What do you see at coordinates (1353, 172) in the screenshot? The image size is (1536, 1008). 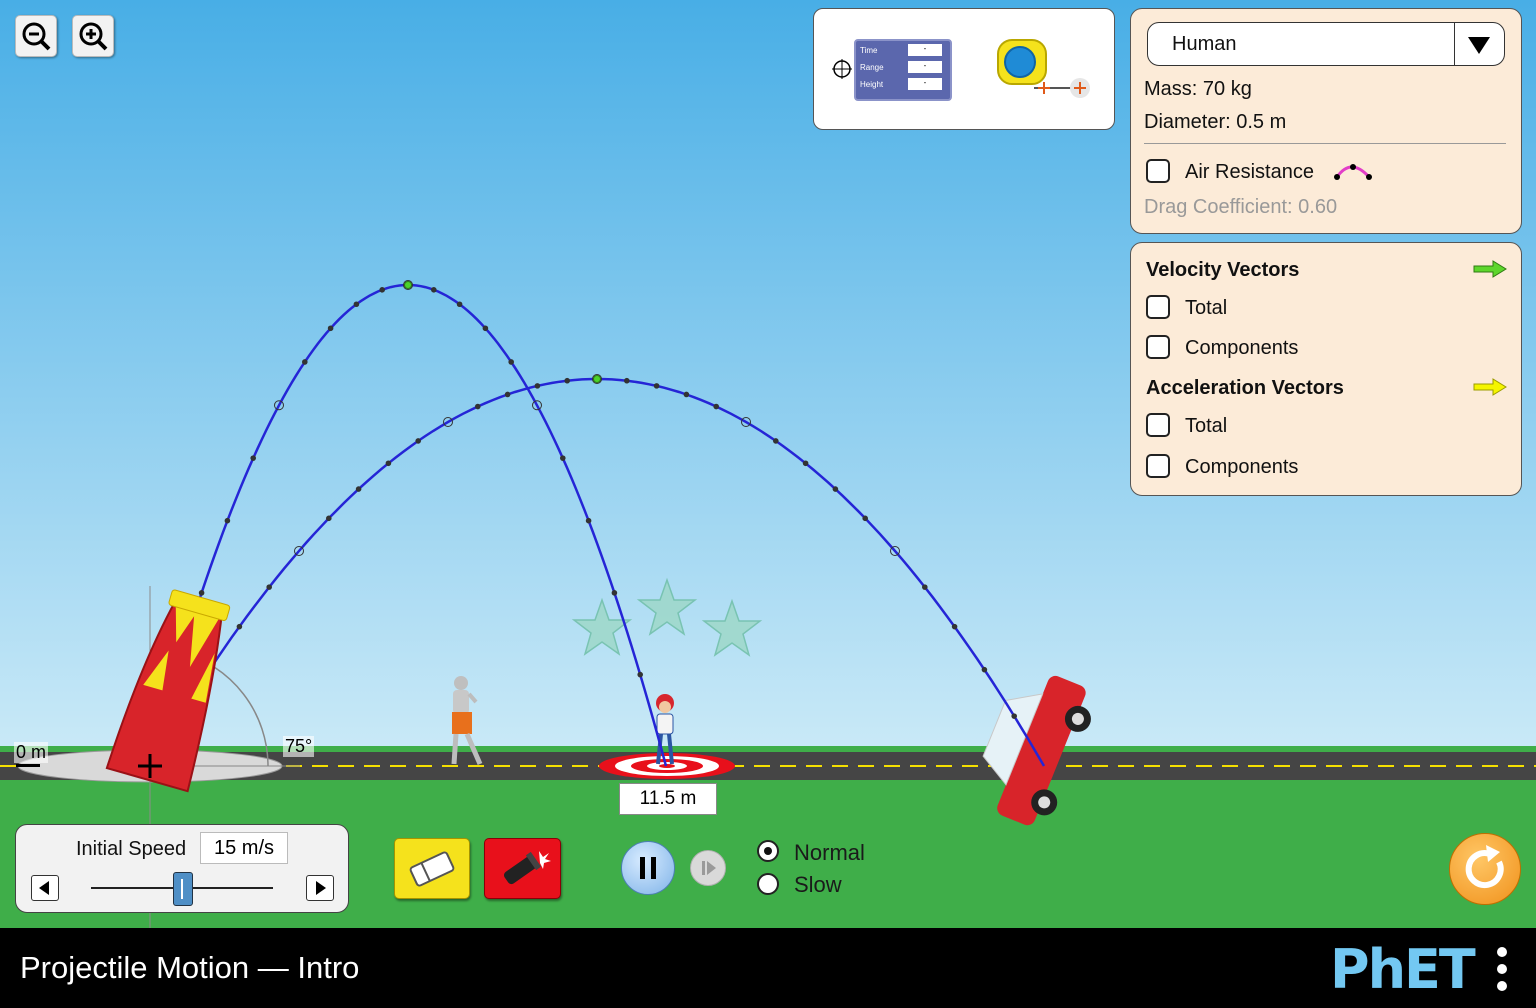 I see `drag-arc-icon` at bounding box center [1353, 172].